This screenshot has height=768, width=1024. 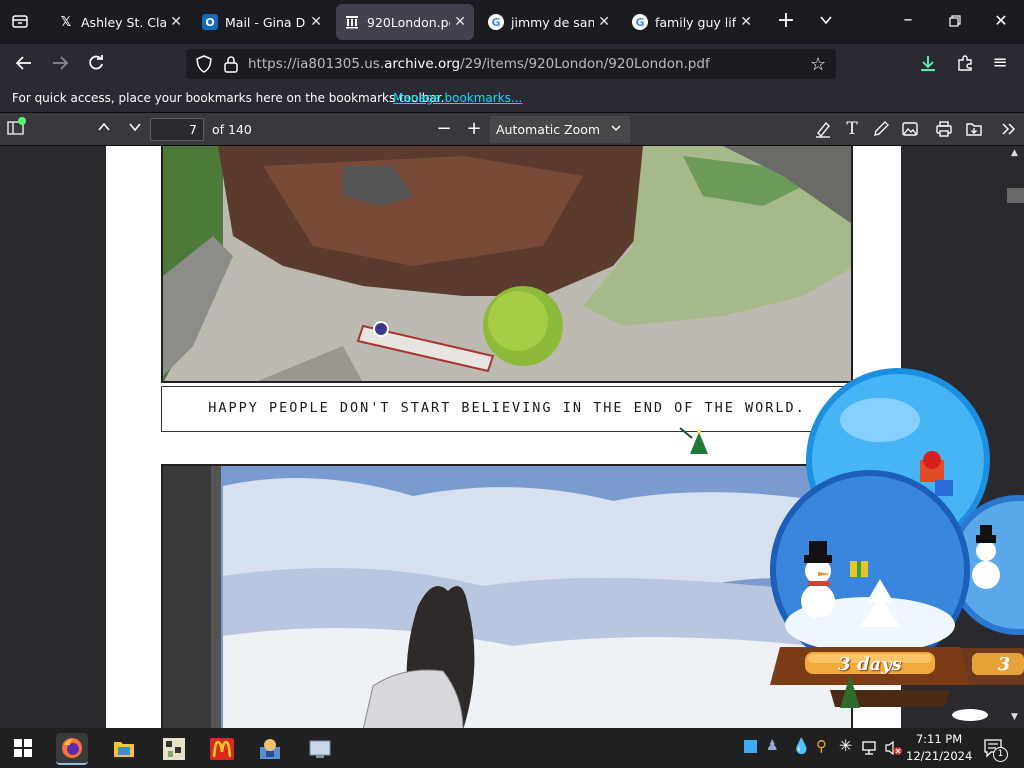 What do you see at coordinates (944, 129) in the screenshot?
I see `print-icon` at bounding box center [944, 129].